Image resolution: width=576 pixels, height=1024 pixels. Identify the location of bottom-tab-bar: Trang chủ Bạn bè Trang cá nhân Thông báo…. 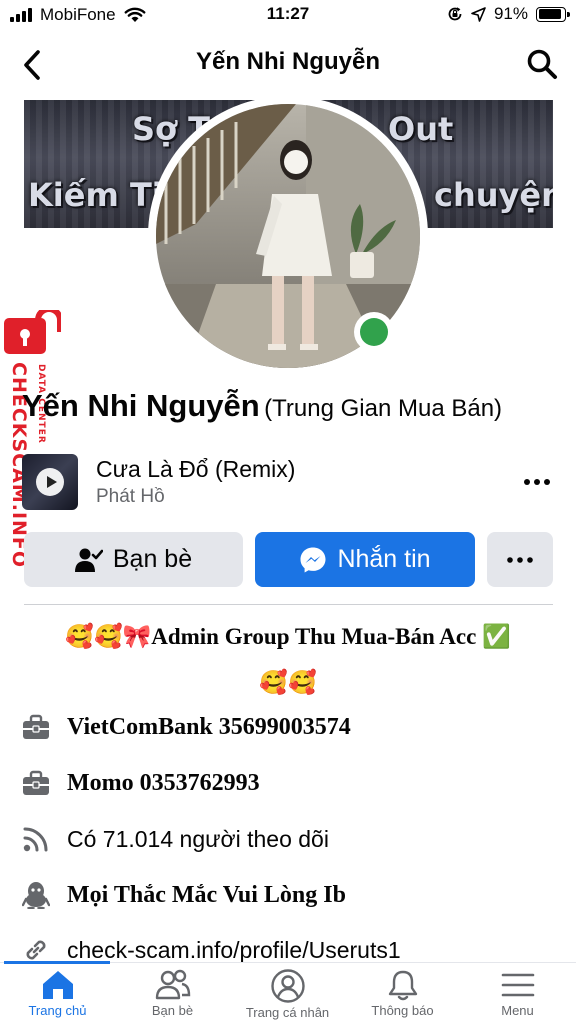
(288, 992).